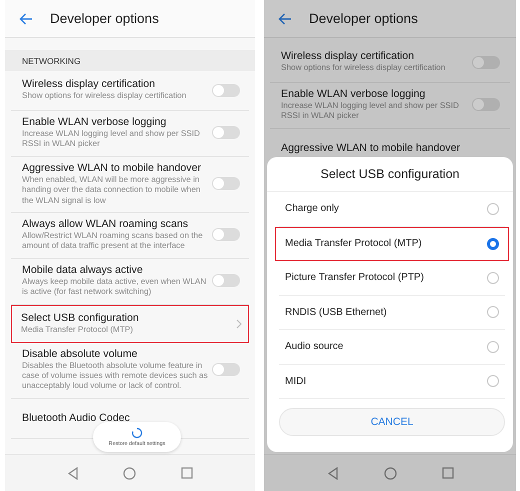  Describe the element at coordinates (115, 287) in the screenshot. I see `setting-description: Always keep mobile data active, even when WLAN is active (for fast network switching)` at that location.